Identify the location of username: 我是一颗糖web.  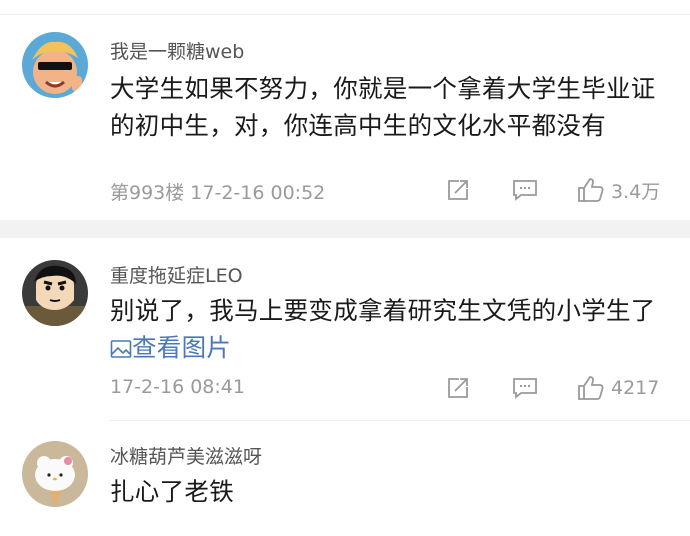
(177, 50).